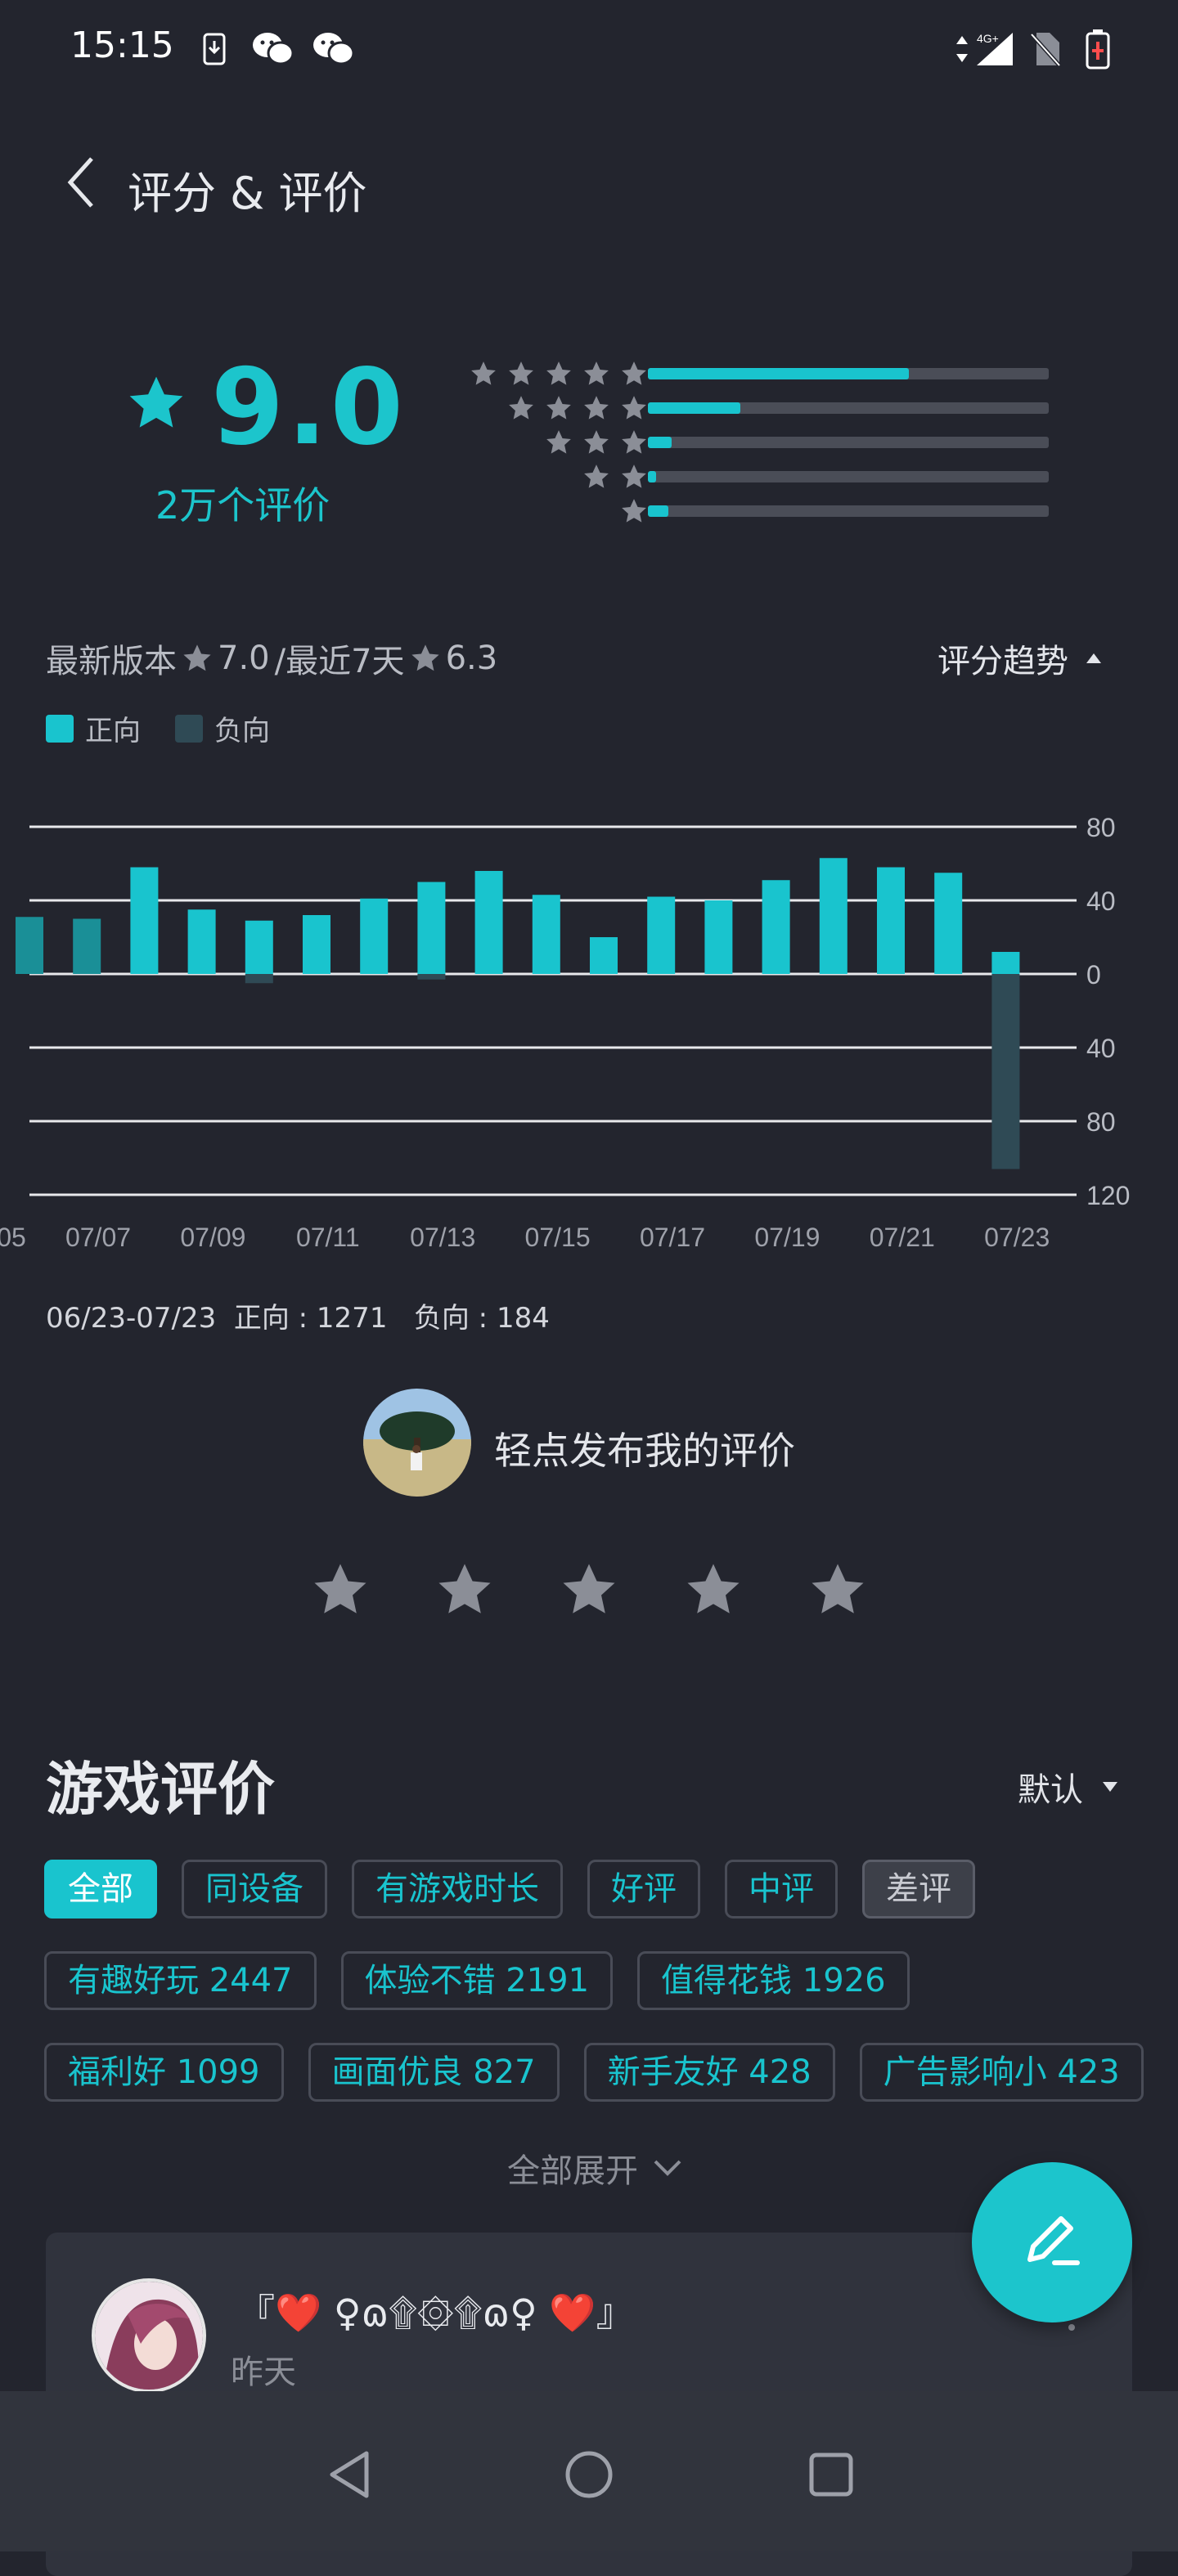 This screenshot has width=1178, height=2576. What do you see at coordinates (1020, 658) in the screenshot?
I see `rating-trend-toggle: 评分趋势` at bounding box center [1020, 658].